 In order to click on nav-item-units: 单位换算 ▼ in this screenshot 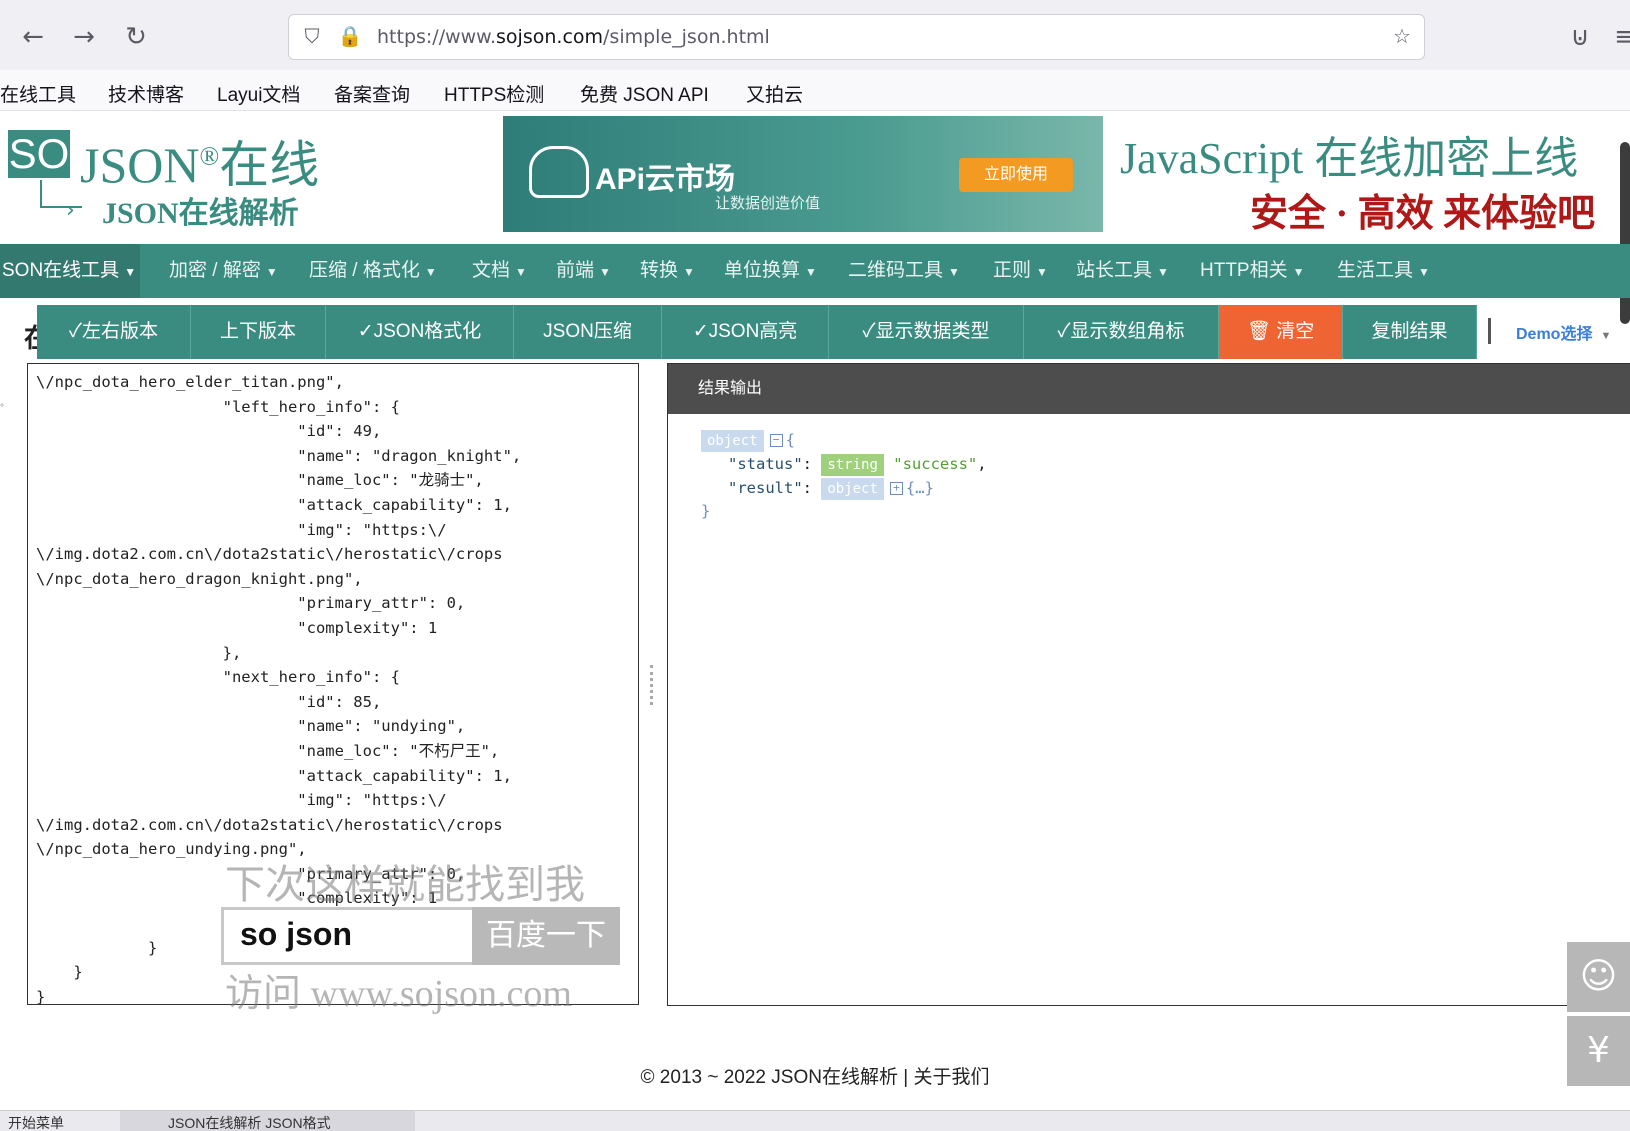, I will do `click(770, 271)`.